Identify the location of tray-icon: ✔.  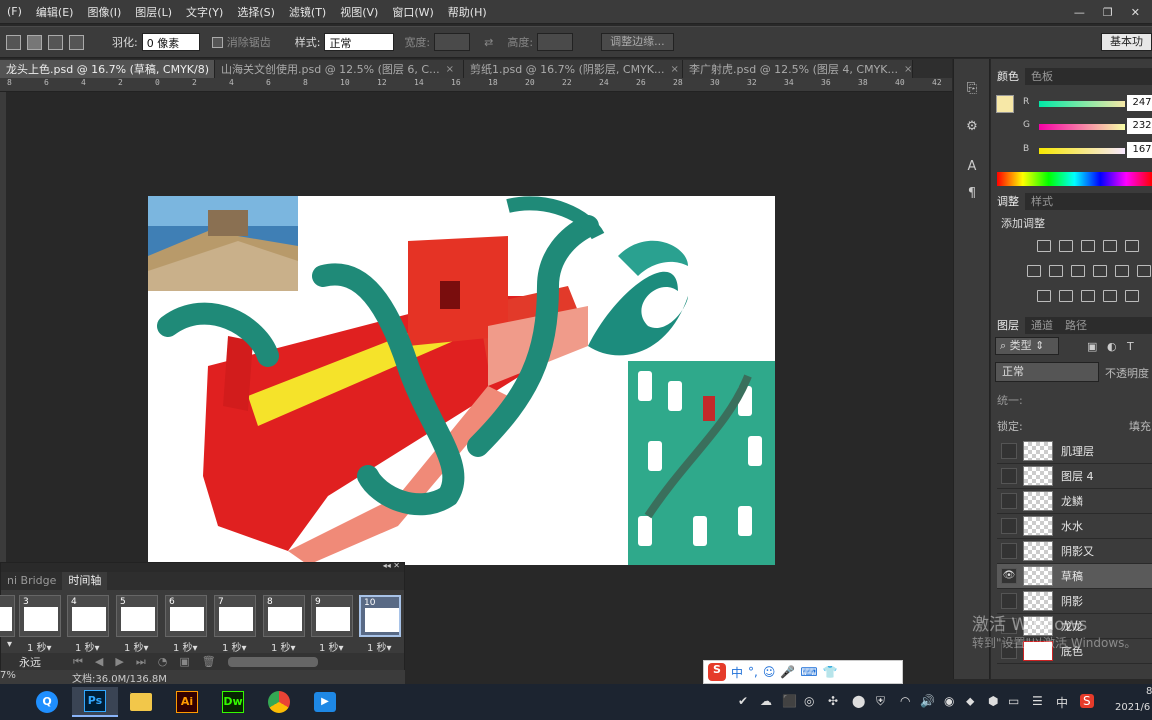
(743, 701).